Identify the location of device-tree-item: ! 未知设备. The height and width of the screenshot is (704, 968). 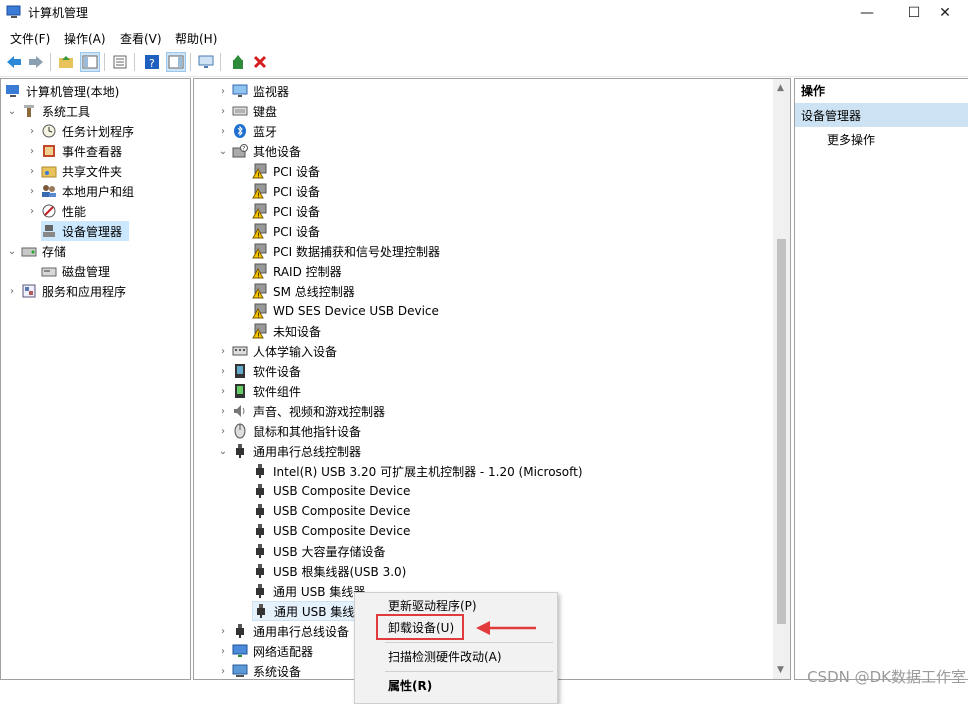
(286, 331).